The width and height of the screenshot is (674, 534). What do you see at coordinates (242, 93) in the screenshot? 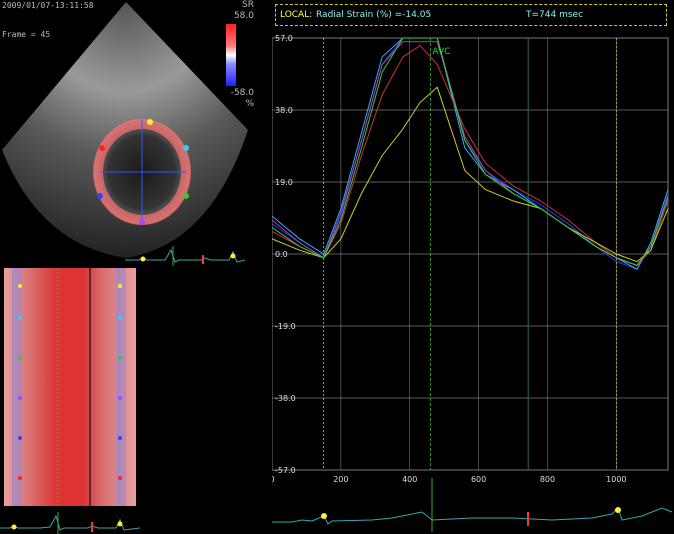
I see `scale-min: -58.0` at bounding box center [242, 93].